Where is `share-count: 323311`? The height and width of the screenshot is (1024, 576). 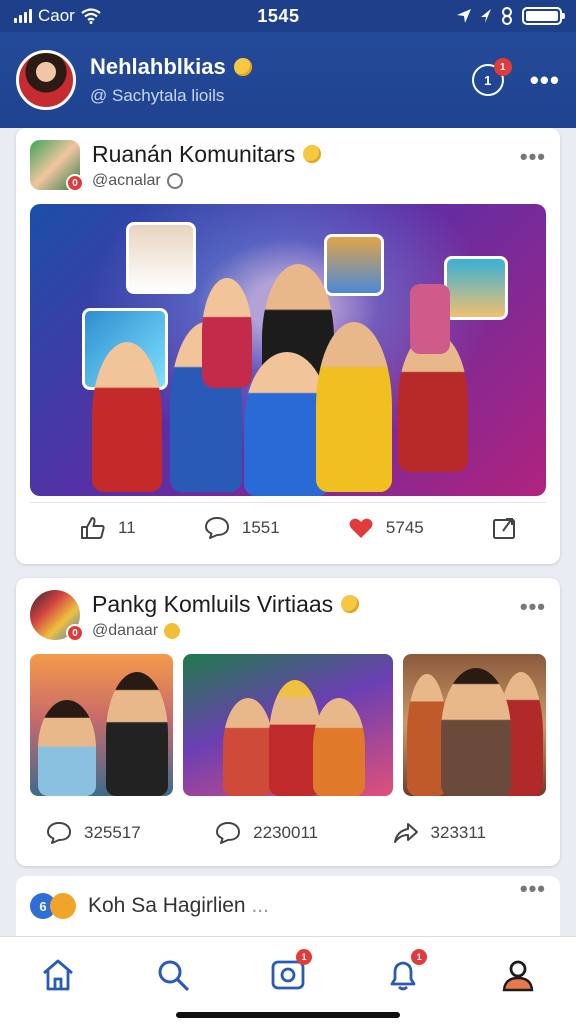
share-count: 323311 is located at coordinates (458, 832).